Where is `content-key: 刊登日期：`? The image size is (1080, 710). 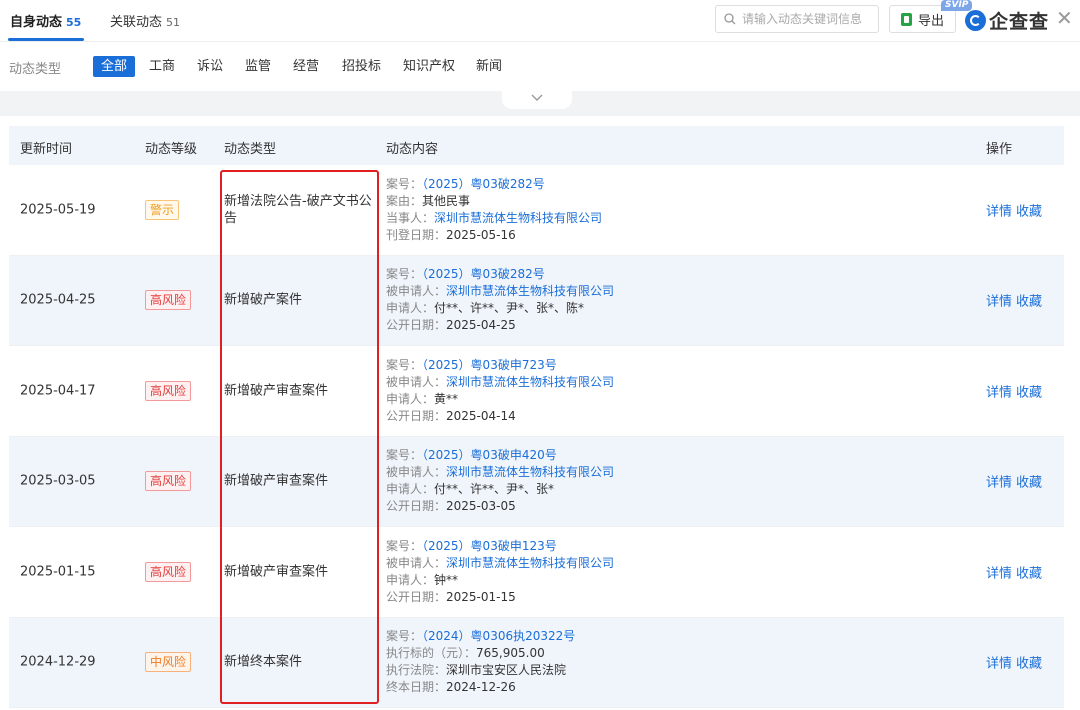 content-key: 刊登日期： is located at coordinates (416, 234).